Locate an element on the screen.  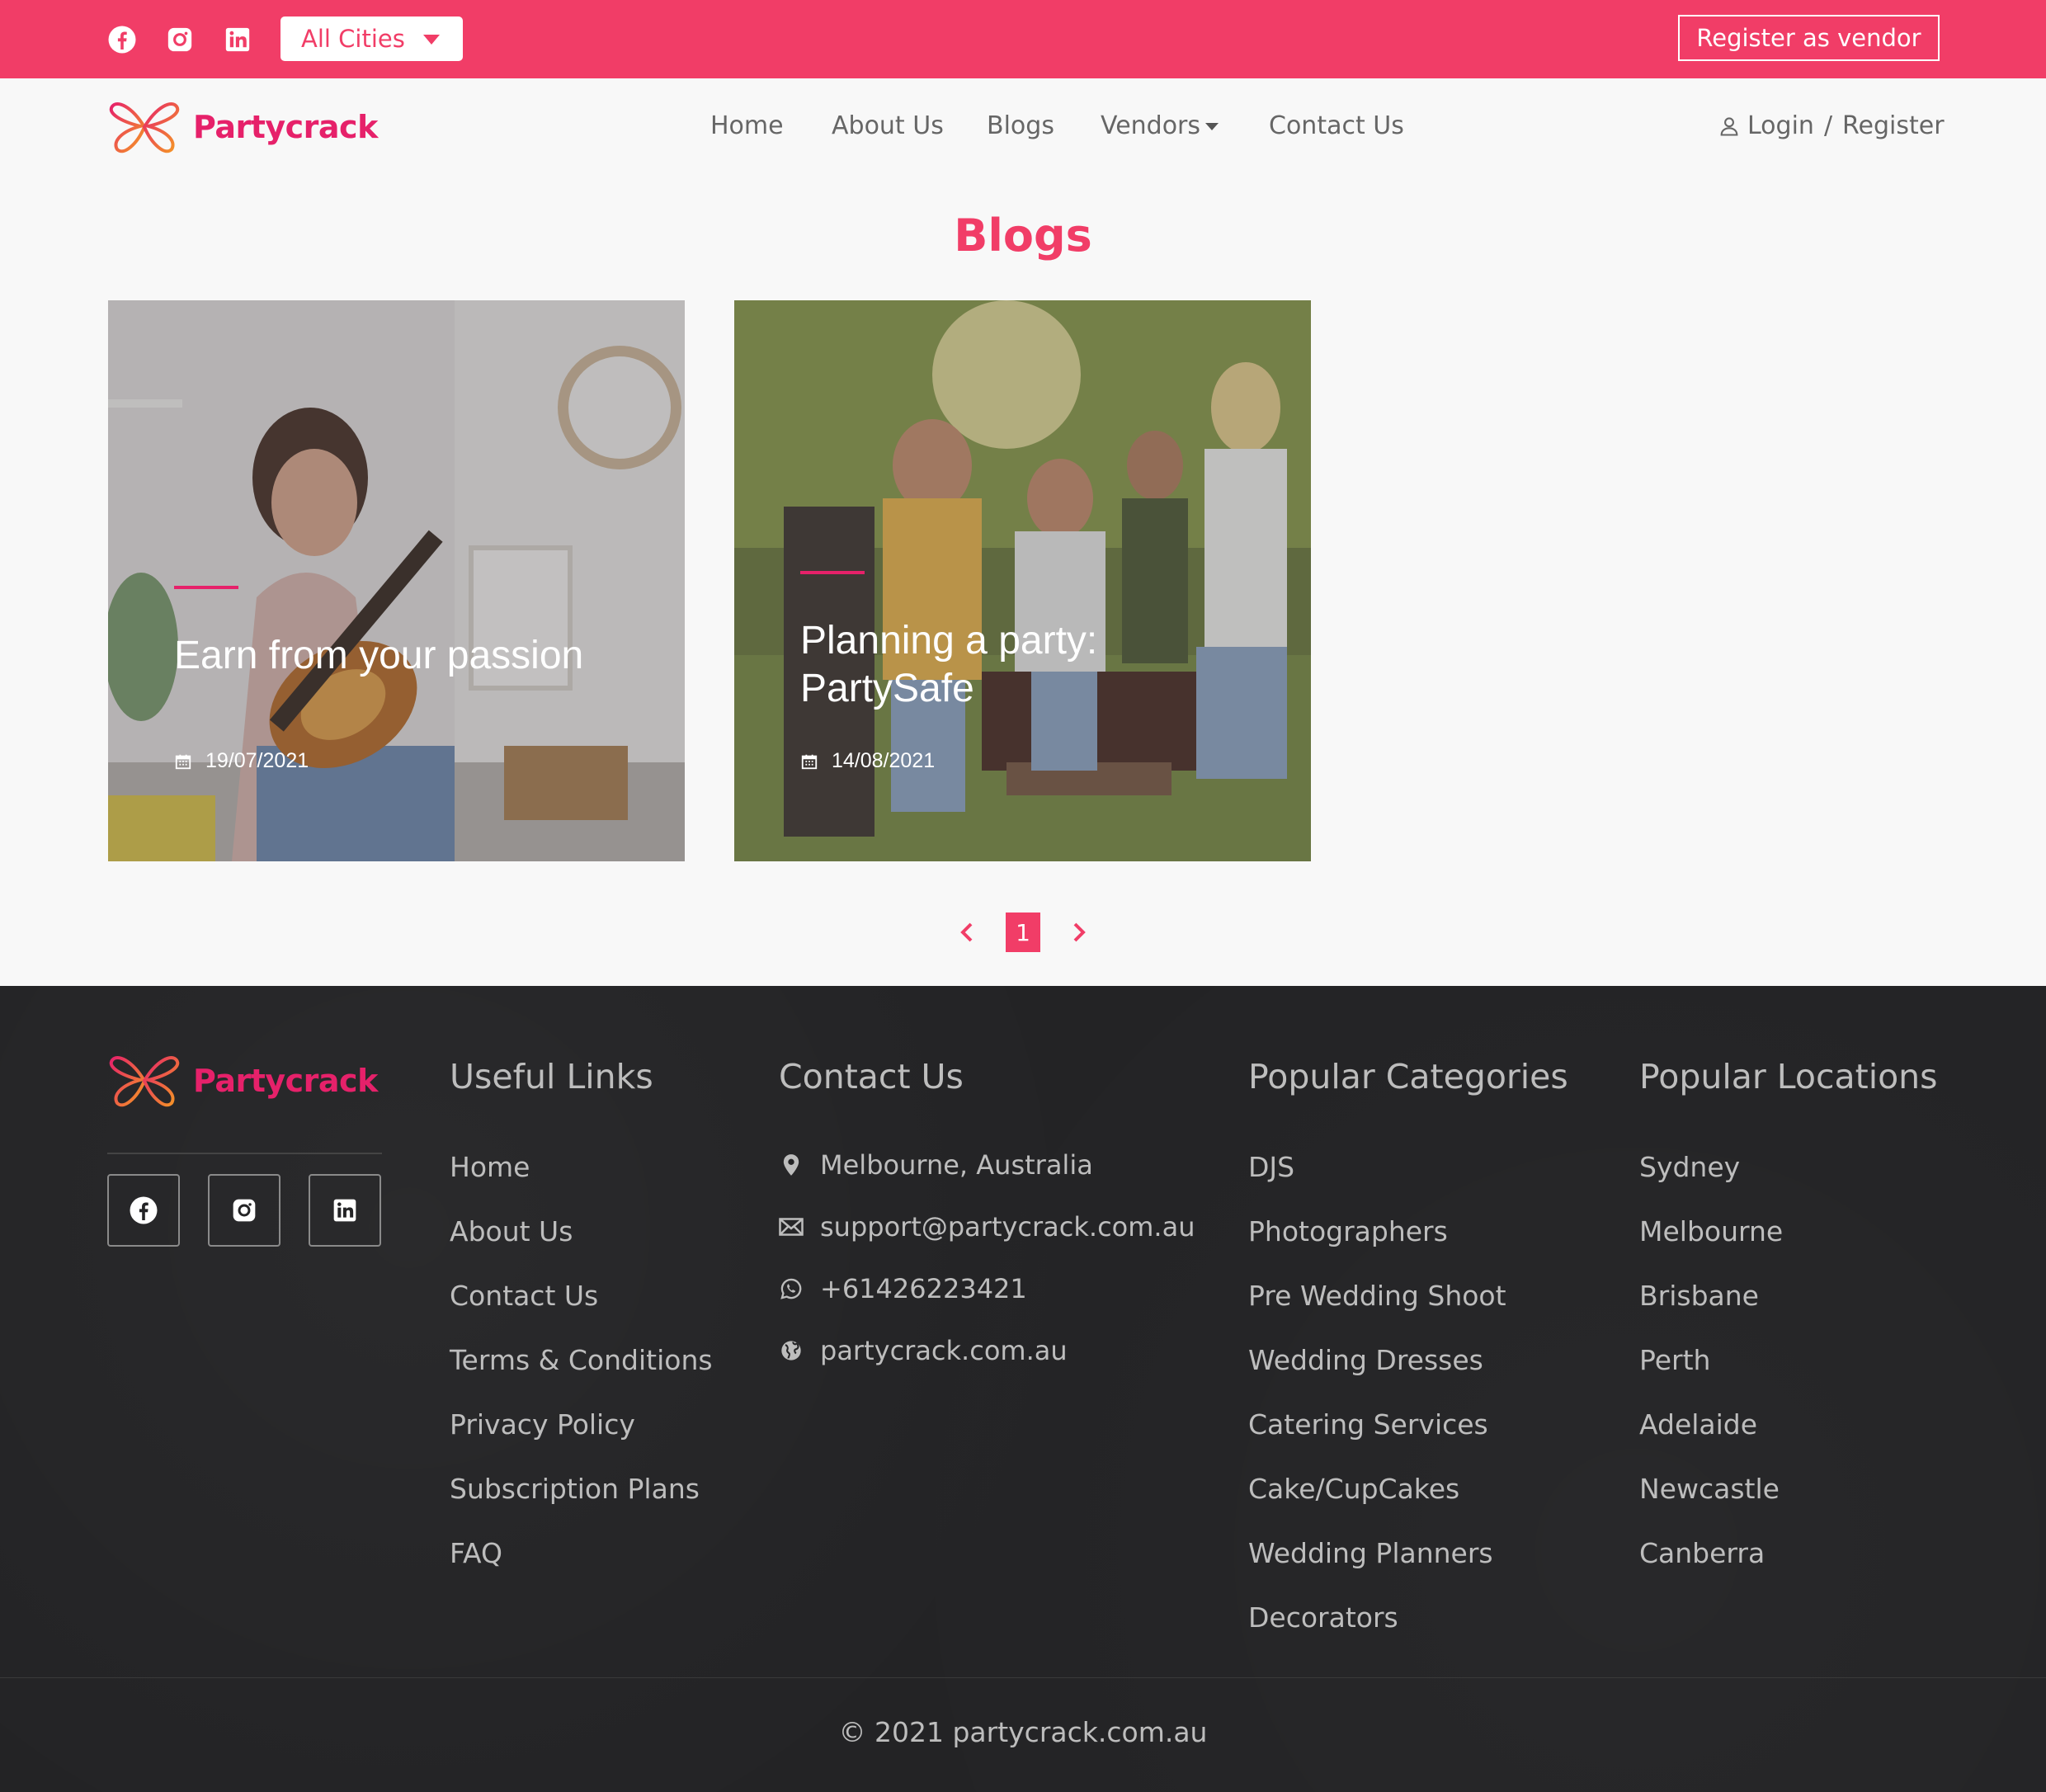
contact-address: Melbourne, Australia is located at coordinates (936, 1165).